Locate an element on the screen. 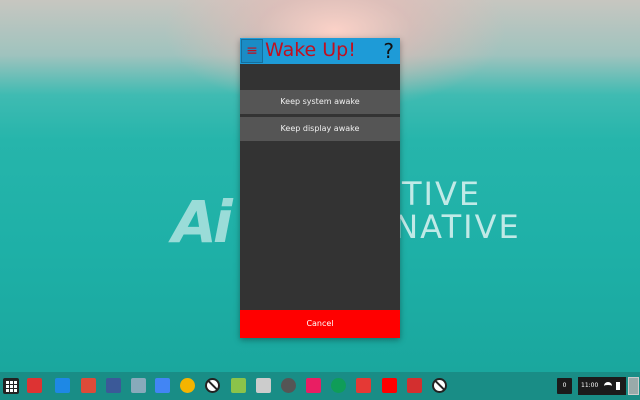 Image resolution: width=640 pixels, height=400 pixels. cancel-button: Cancel is located at coordinates (320, 324).